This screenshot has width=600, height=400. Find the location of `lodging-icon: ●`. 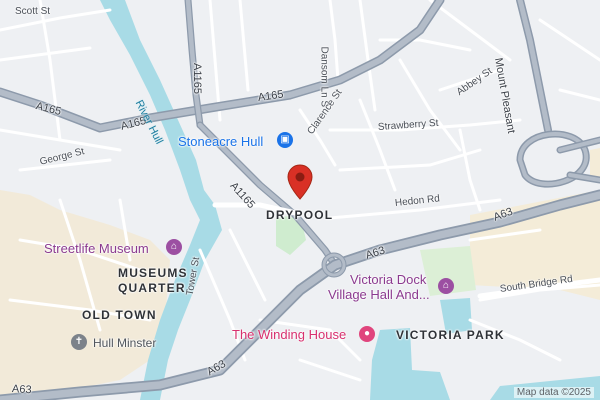

lodging-icon: ● is located at coordinates (367, 334).